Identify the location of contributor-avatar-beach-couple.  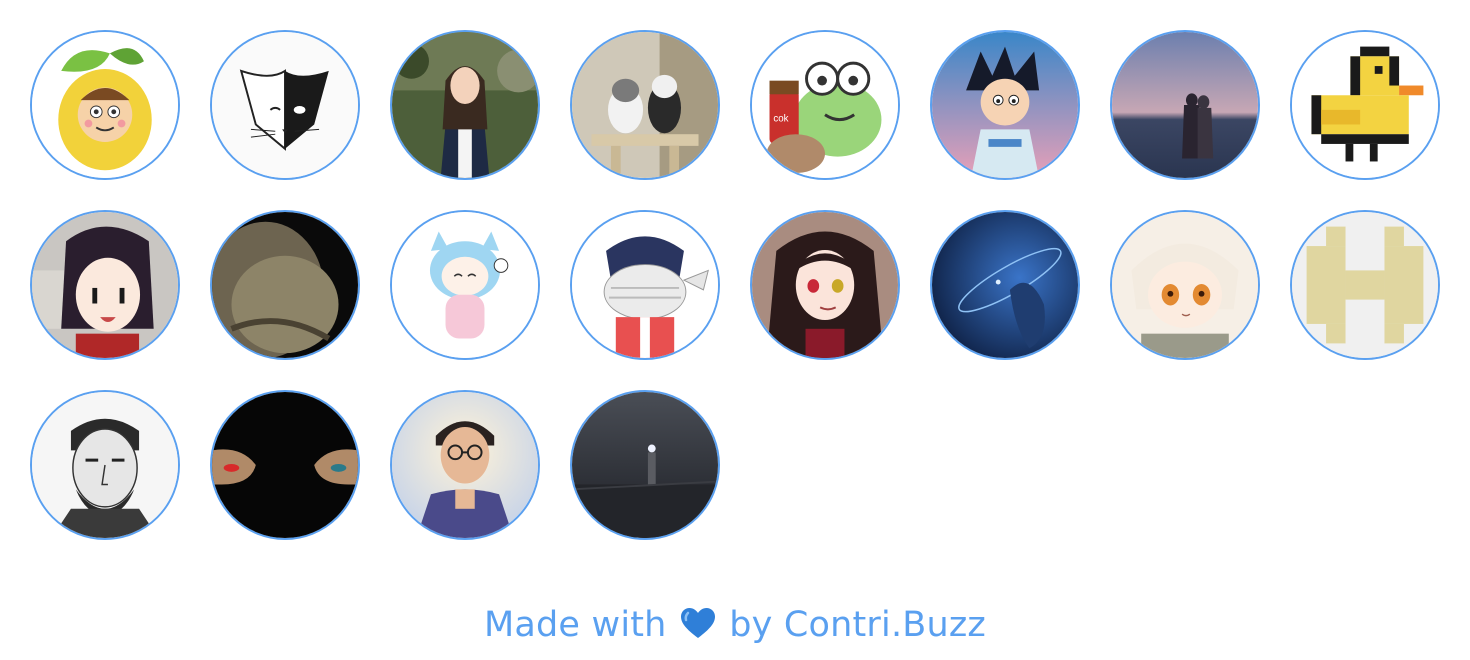
(1185, 105).